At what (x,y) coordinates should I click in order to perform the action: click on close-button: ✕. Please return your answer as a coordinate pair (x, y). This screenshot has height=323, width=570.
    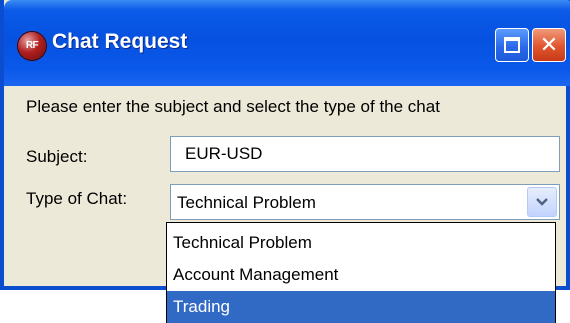
    Looking at the image, I should click on (549, 45).